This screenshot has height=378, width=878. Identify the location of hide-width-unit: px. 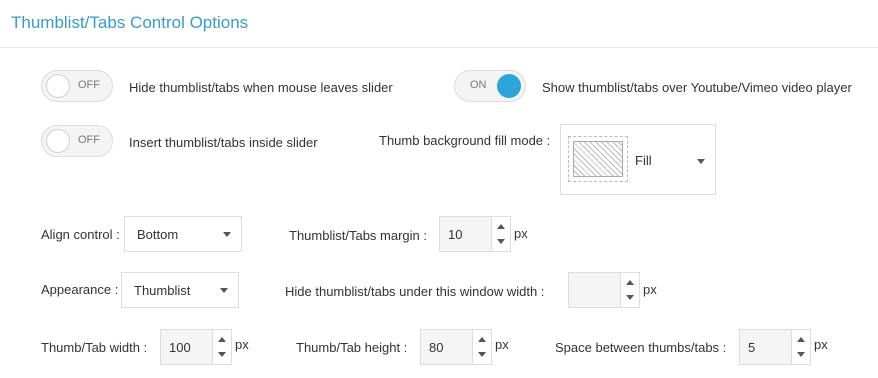
(650, 289).